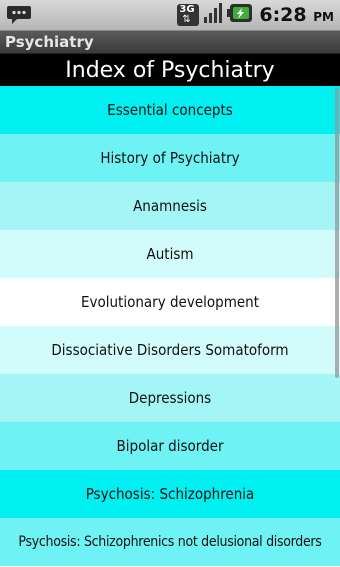  I want to click on app-title: Psychiatry, so click(49, 42).